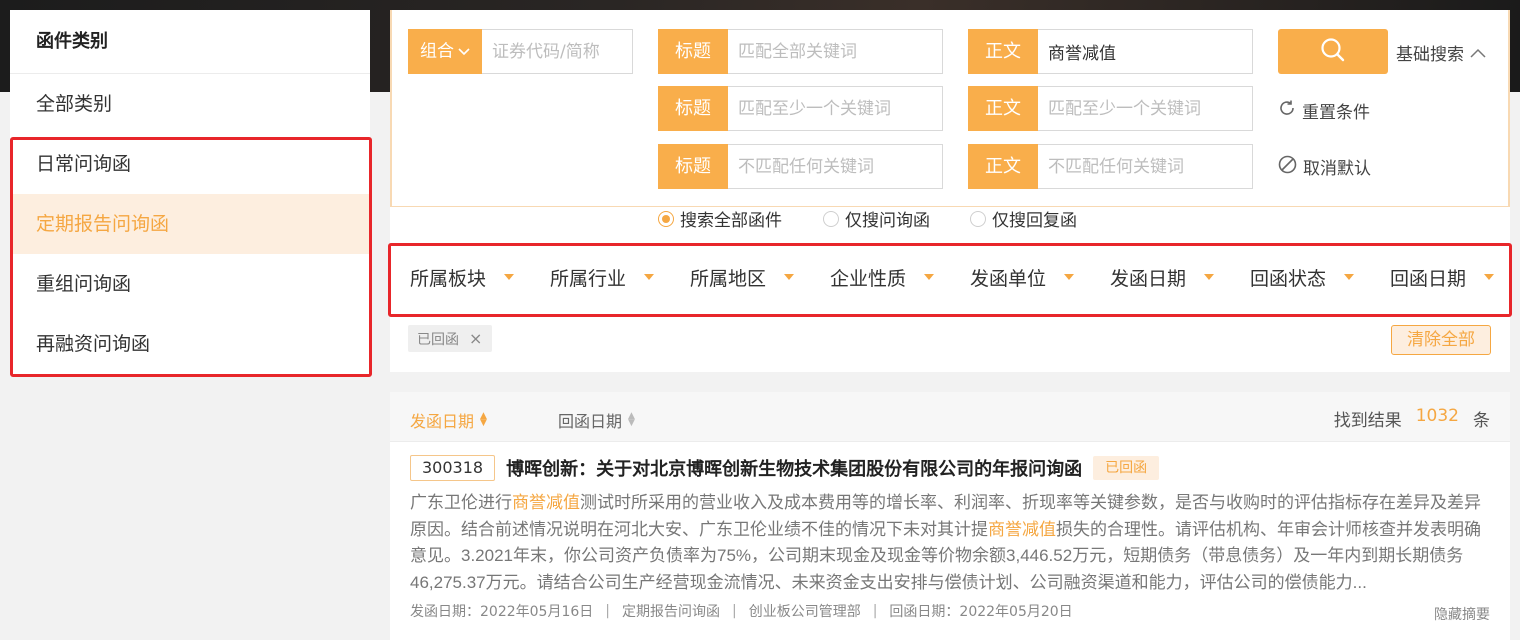 This screenshot has height=640, width=1520. Describe the element at coordinates (1287, 110) in the screenshot. I see `refresh-icon` at that location.